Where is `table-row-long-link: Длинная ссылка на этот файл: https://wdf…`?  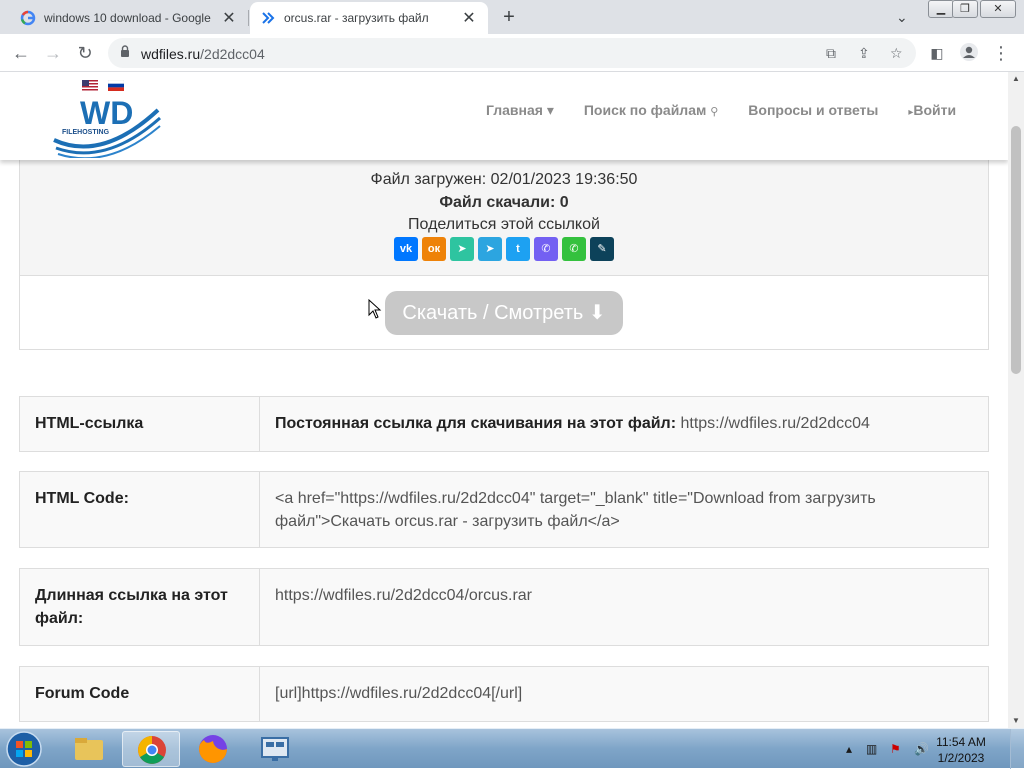 table-row-long-link: Длинная ссылка на этот файл: https://wdf… is located at coordinates (504, 607).